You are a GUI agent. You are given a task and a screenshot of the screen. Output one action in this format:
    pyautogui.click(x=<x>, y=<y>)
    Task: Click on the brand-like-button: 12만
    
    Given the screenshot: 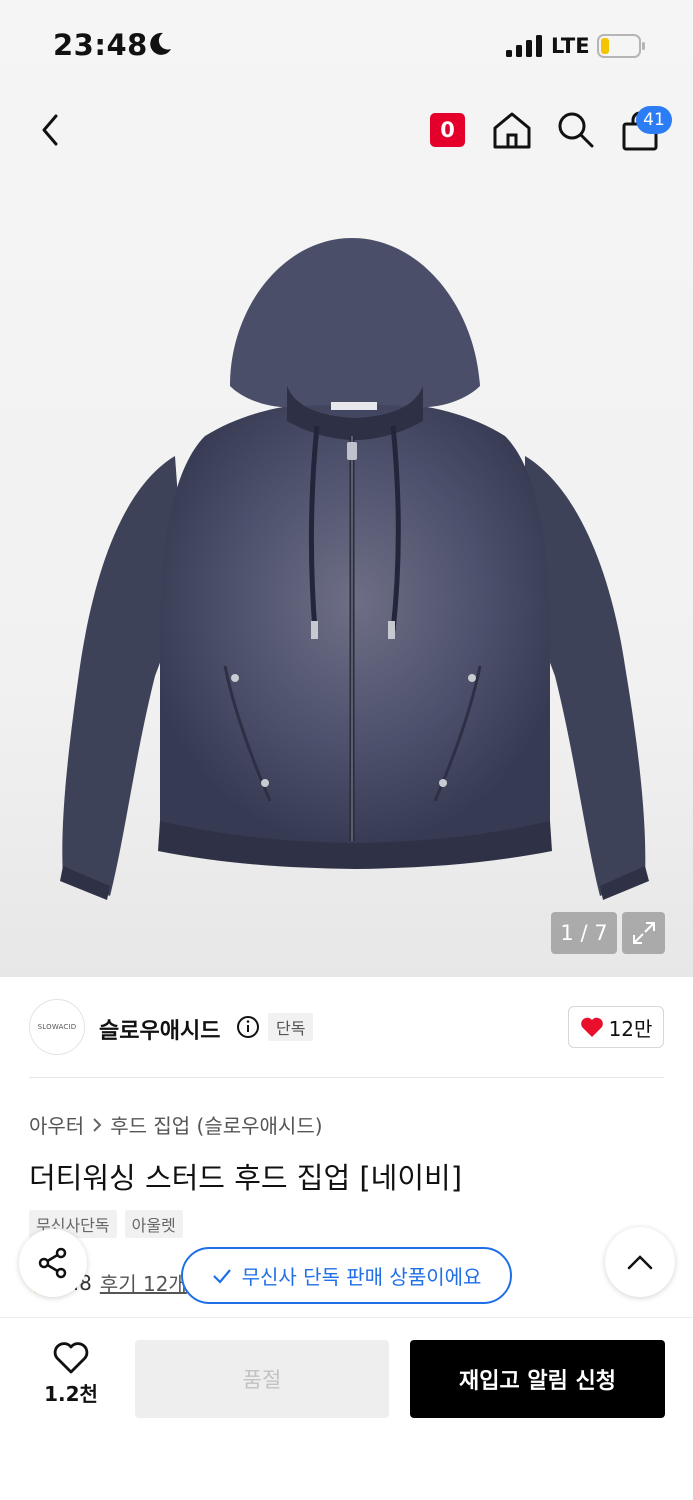 What is the action you would take?
    pyautogui.click(x=616, y=1027)
    